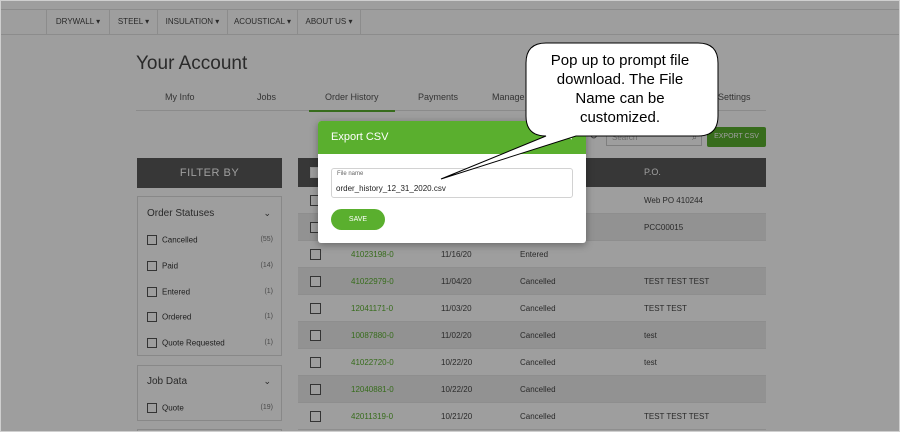 The height and width of the screenshot is (432, 900). What do you see at coordinates (620, 60) in the screenshot?
I see `callout-line: Pop up to prompt file` at bounding box center [620, 60].